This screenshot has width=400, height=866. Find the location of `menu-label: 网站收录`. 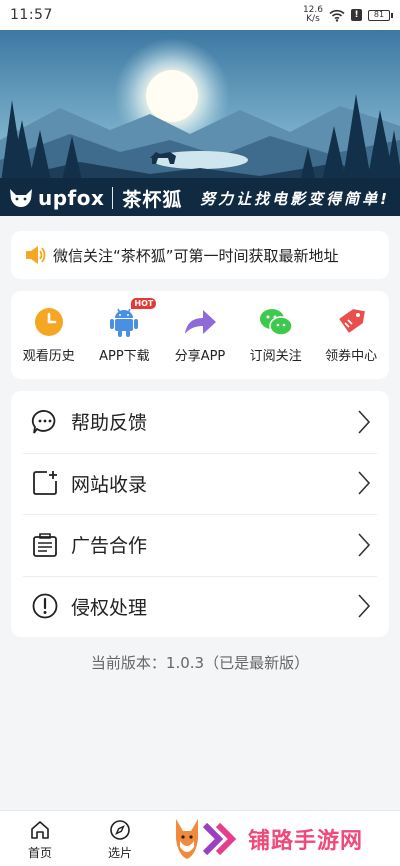

menu-label: 网站收录 is located at coordinates (109, 484).